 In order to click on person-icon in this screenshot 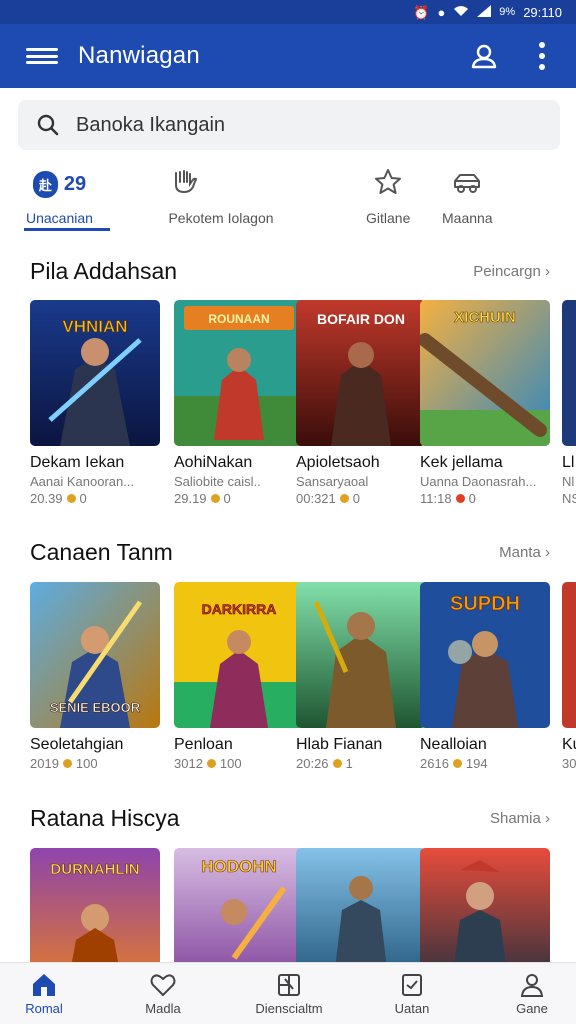, I will do `click(532, 985)`.